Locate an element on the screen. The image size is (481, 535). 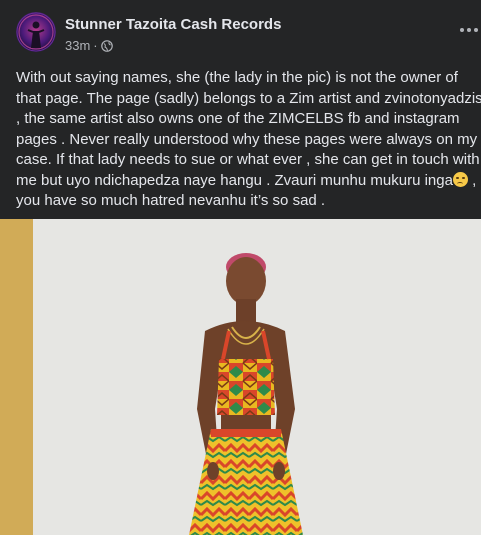
sad-face-emoji is located at coordinates (460, 179).